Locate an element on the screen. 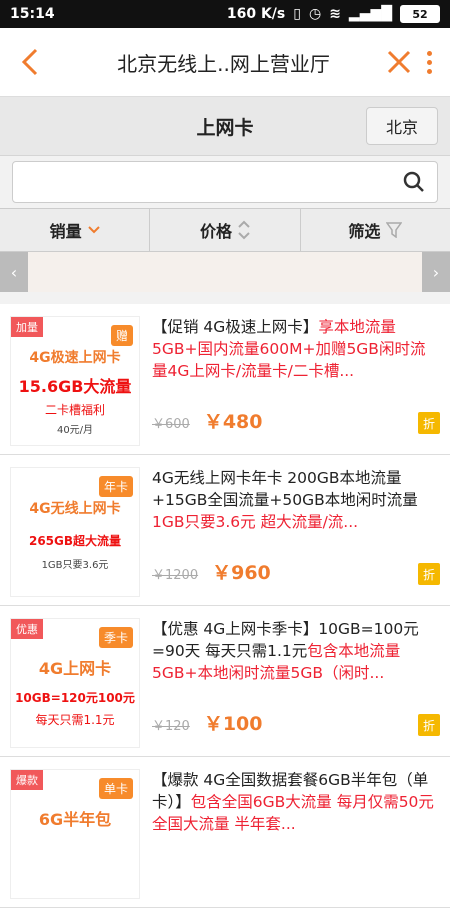  thumb-line: 6G半年包 is located at coordinates (75, 819).